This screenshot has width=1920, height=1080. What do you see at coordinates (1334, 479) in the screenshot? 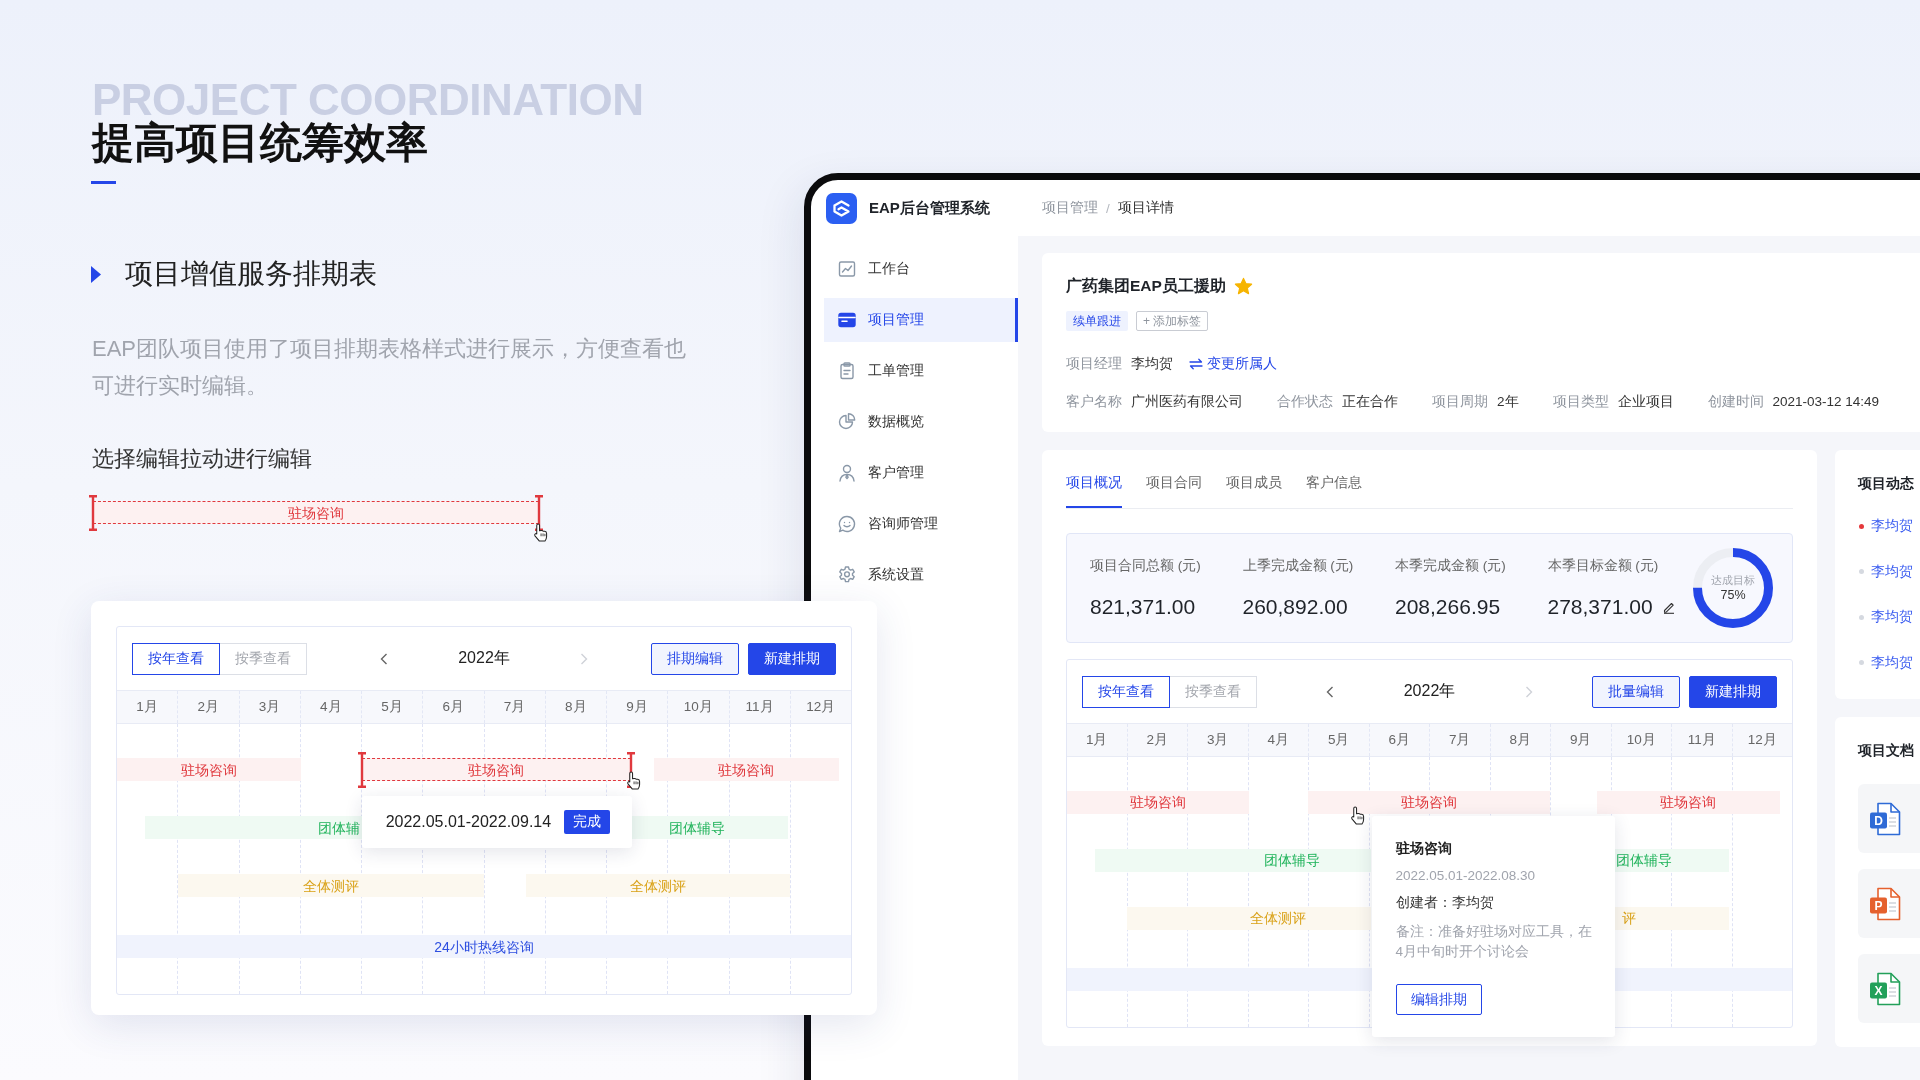
I see `tab: 客户信息` at bounding box center [1334, 479].